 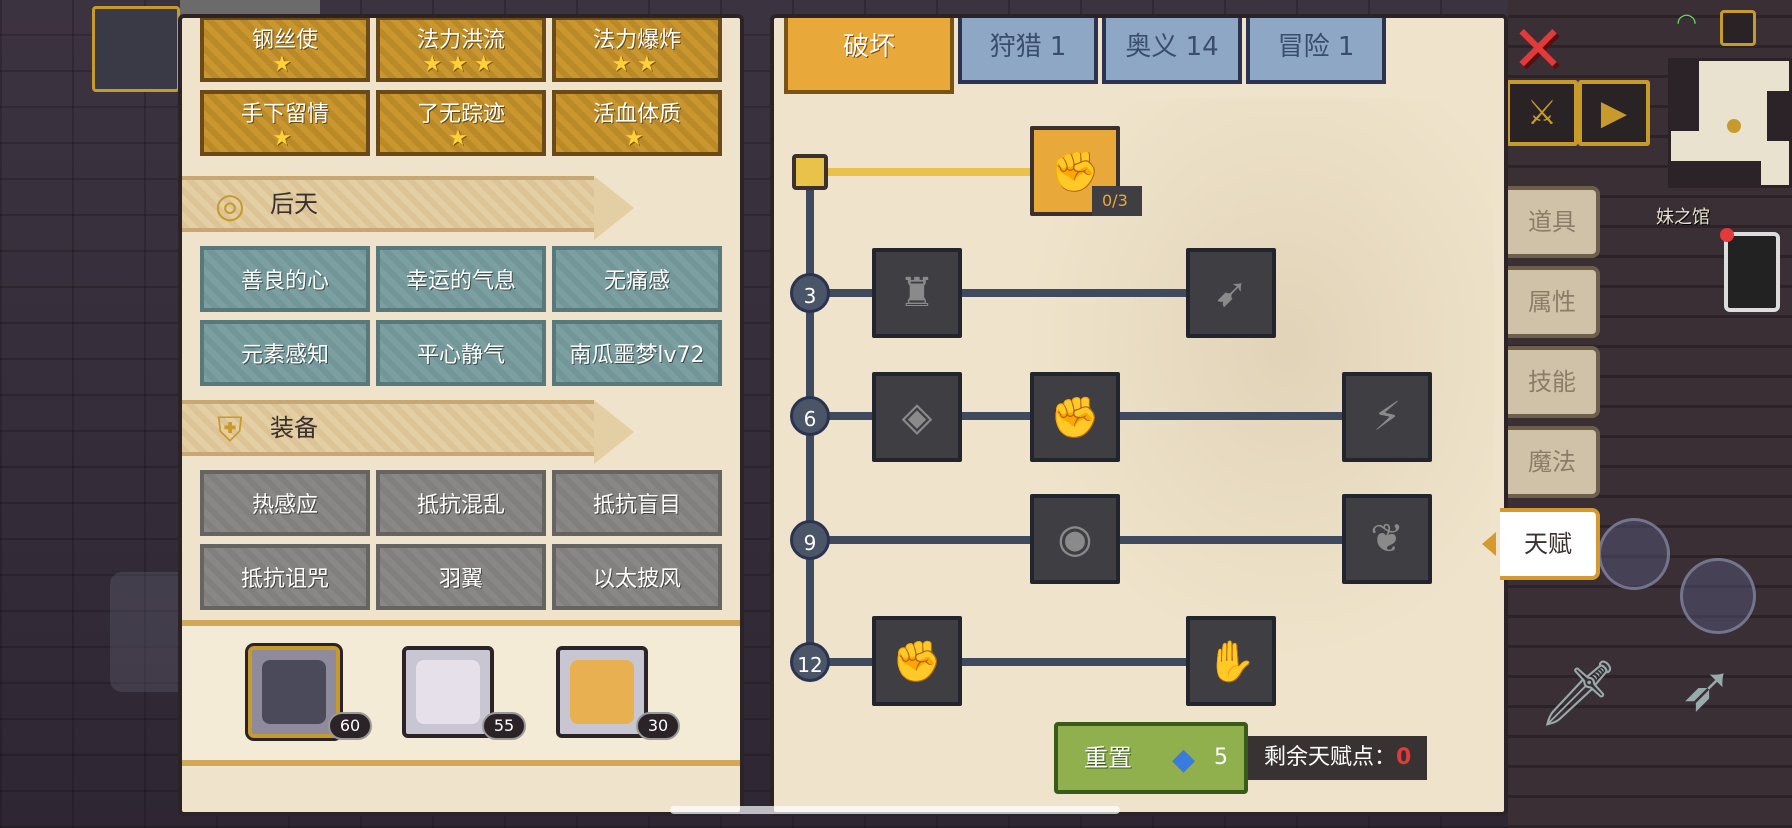 I want to click on talent-node-grip: ✋, so click(x=1231, y=661).